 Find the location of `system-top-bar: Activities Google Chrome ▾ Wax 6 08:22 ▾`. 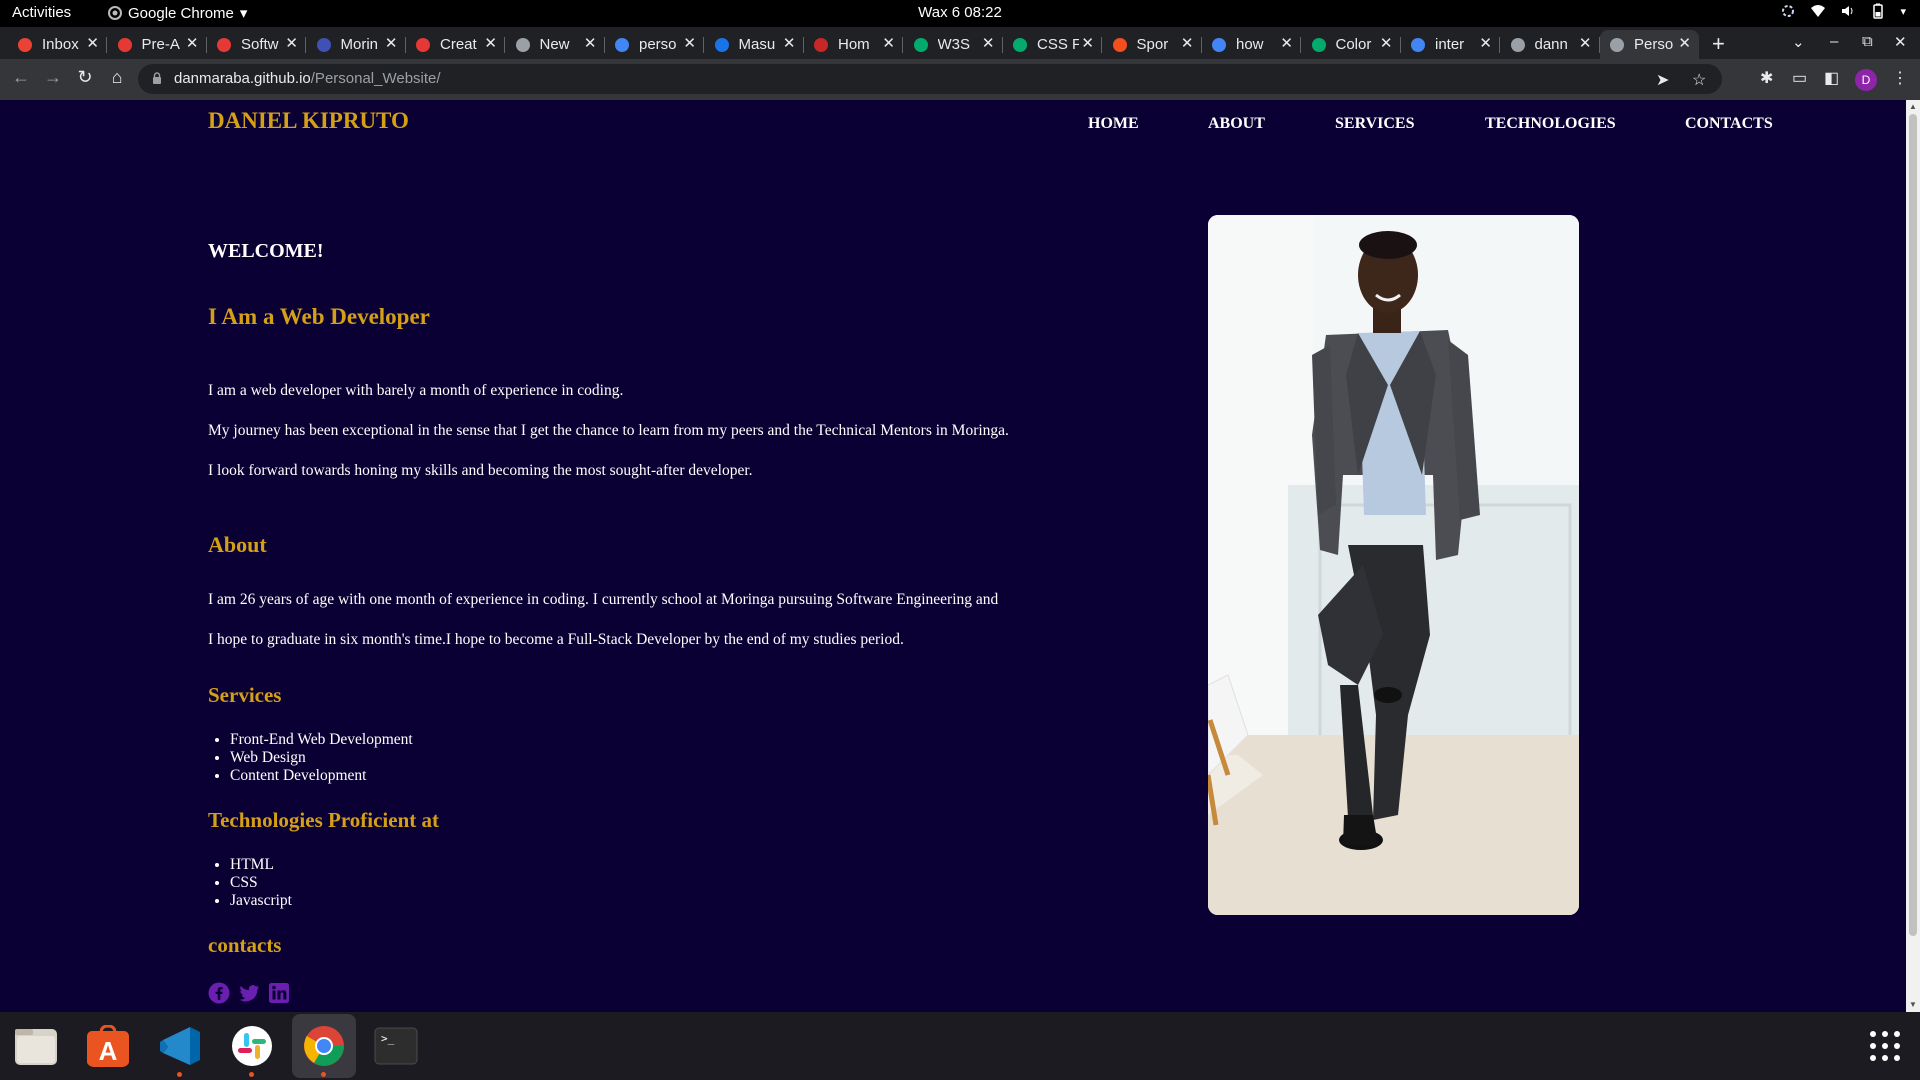

system-top-bar: Activities Google Chrome ▾ Wax 6 08:22 ▾ is located at coordinates (960, 13).